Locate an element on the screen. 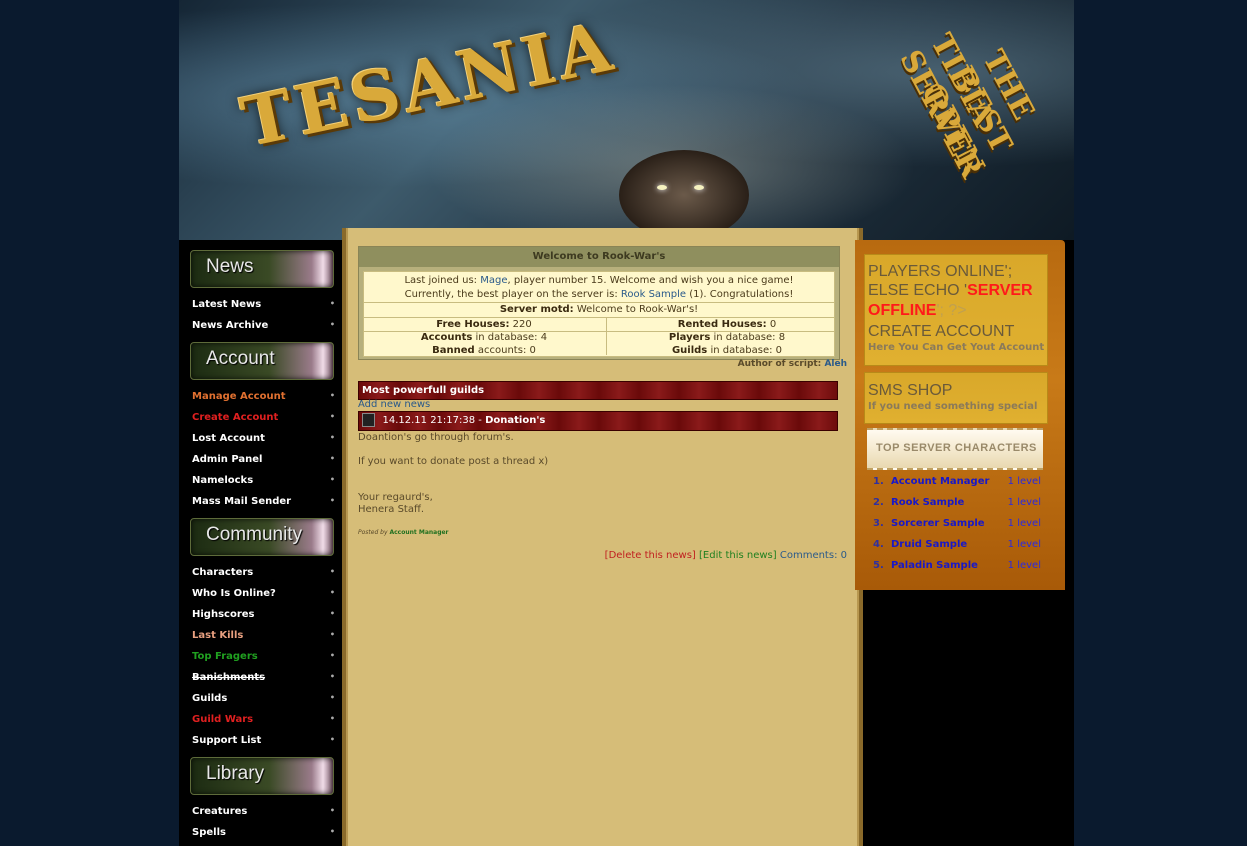  top-character-row: 1. Account Manager 1 level is located at coordinates (955, 484).